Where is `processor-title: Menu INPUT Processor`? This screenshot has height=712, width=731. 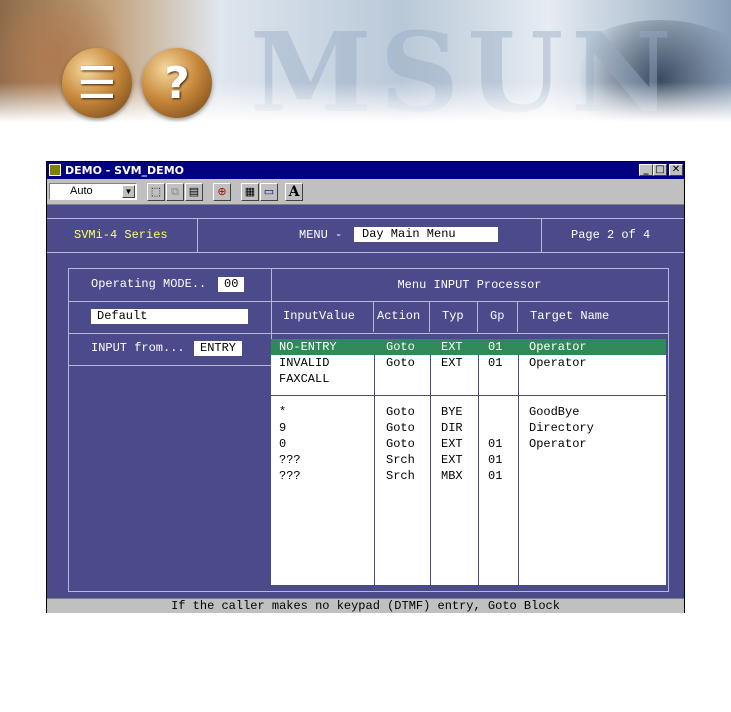
processor-title: Menu INPUT Processor is located at coordinates (469, 285).